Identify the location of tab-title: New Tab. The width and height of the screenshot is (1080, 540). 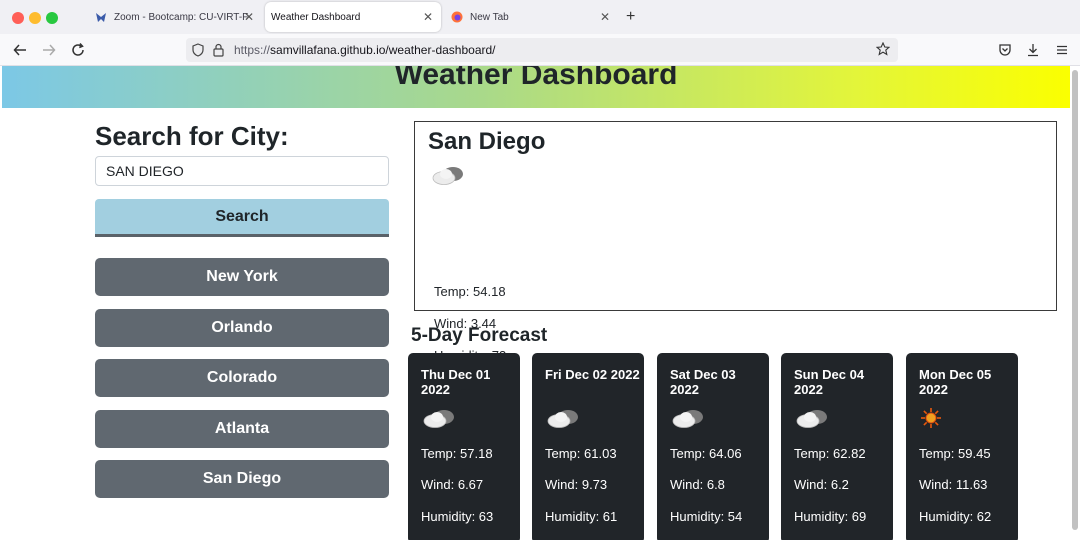
(489, 17).